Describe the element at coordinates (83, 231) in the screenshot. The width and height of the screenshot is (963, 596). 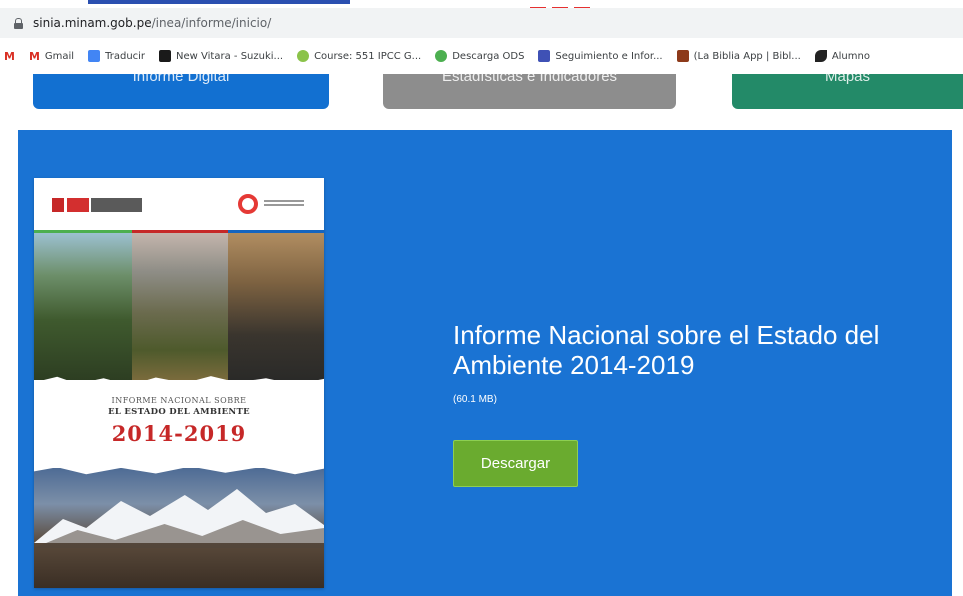
I see `cover-accent-green` at that location.